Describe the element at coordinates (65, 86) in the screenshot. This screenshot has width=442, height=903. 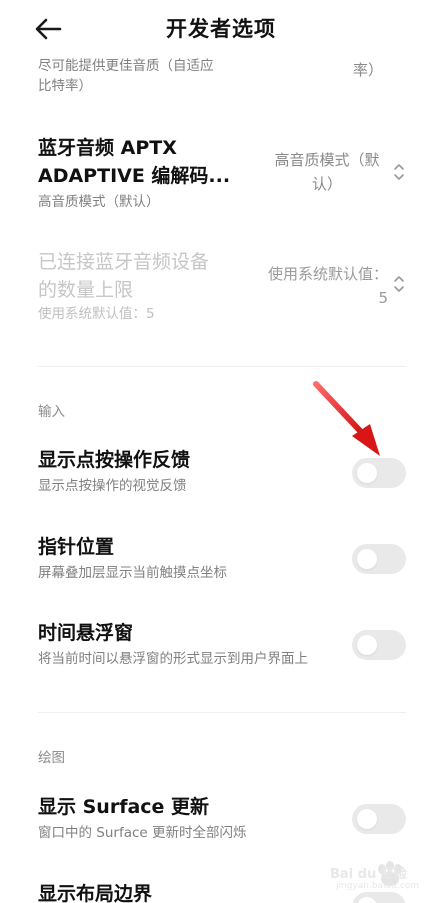
I see `row-subtitle: 比特率）` at that location.